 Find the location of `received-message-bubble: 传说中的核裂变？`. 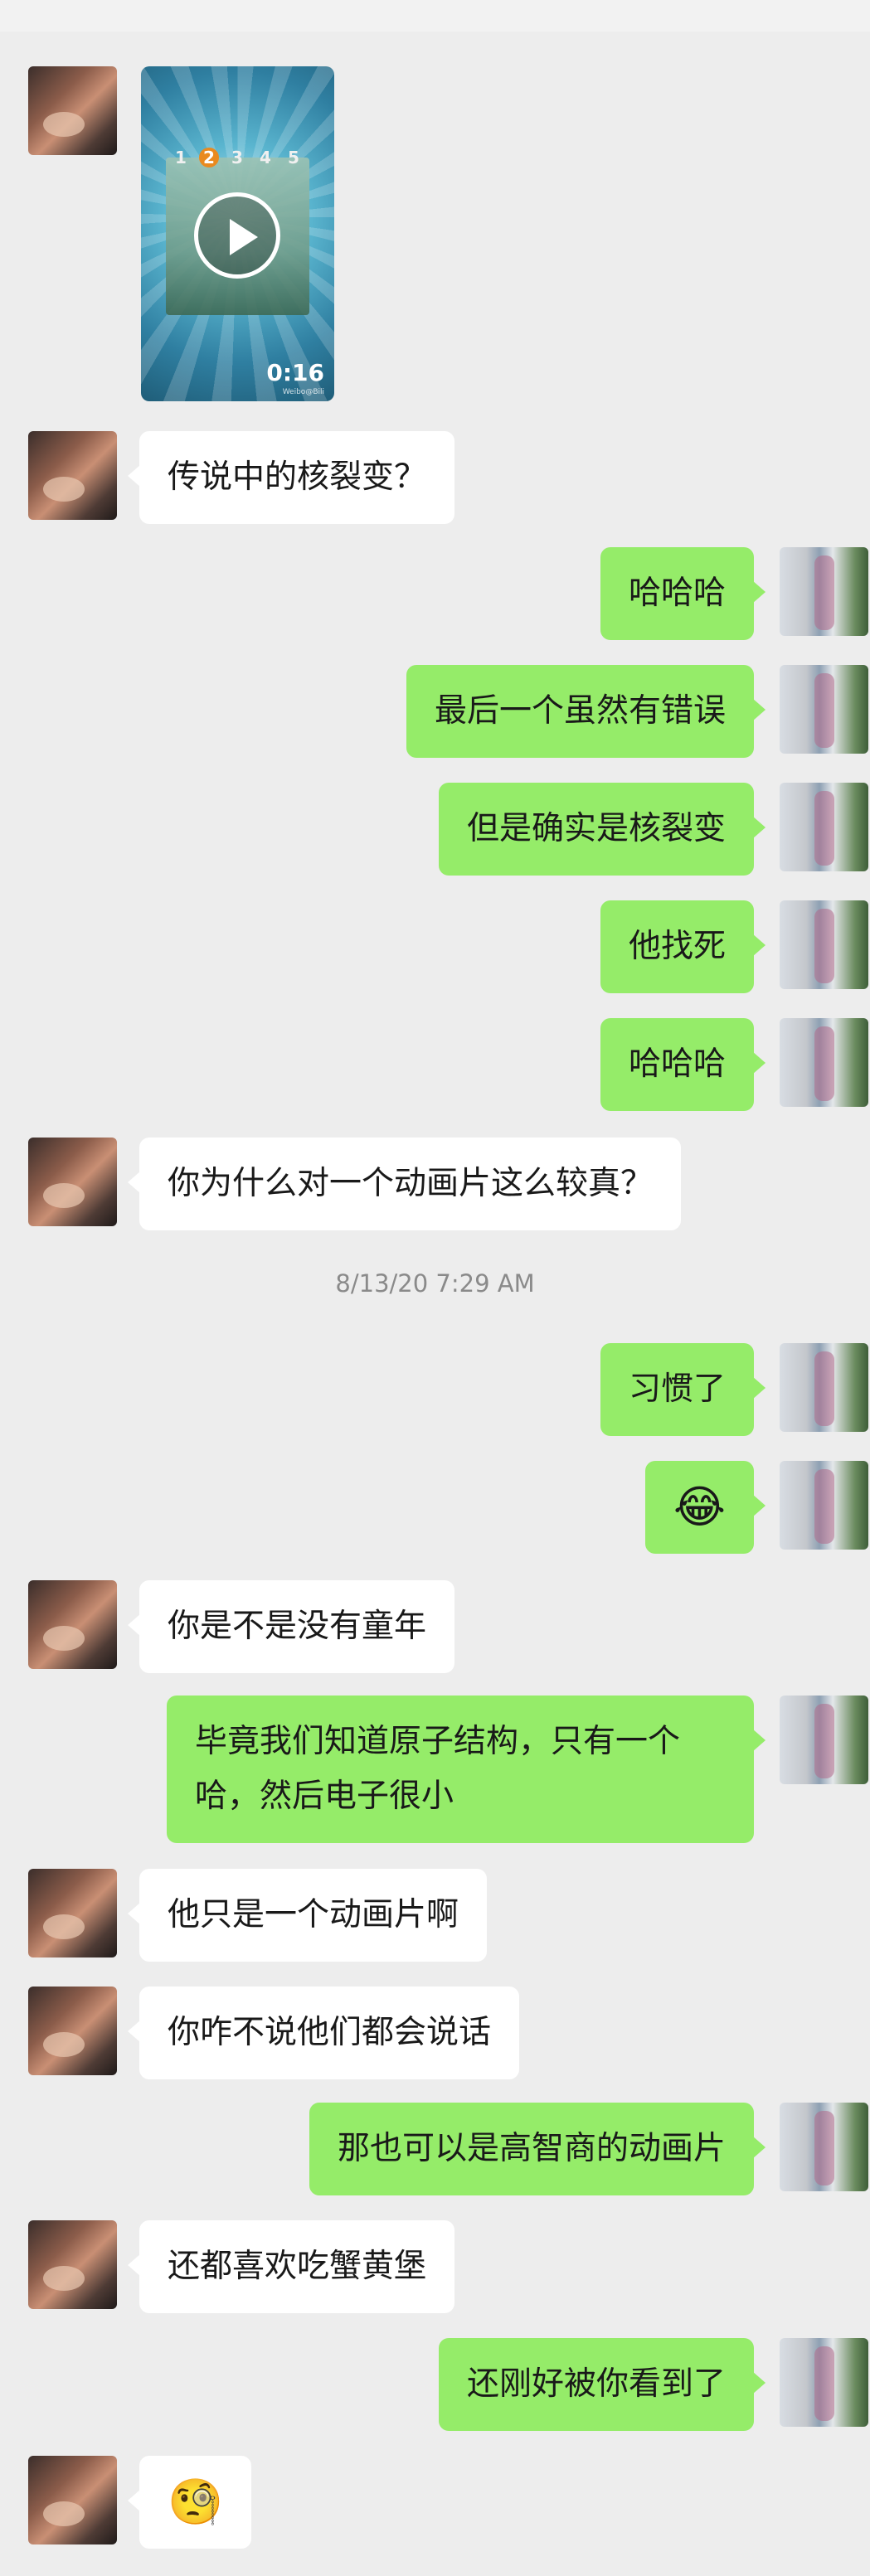

received-message-bubble: 传说中的核裂变？ is located at coordinates (291, 477).